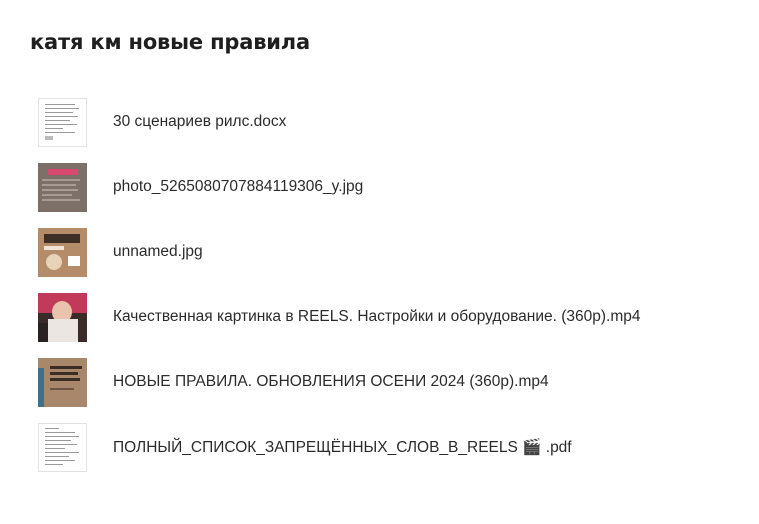  I want to click on file-name: 30 сценариев рилс.docx, so click(199, 122).